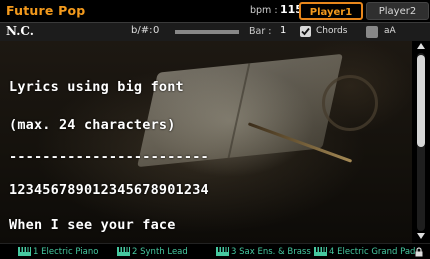 The width and height of the screenshot is (430, 259). I want to click on background-lamp-image, so click(350, 103).